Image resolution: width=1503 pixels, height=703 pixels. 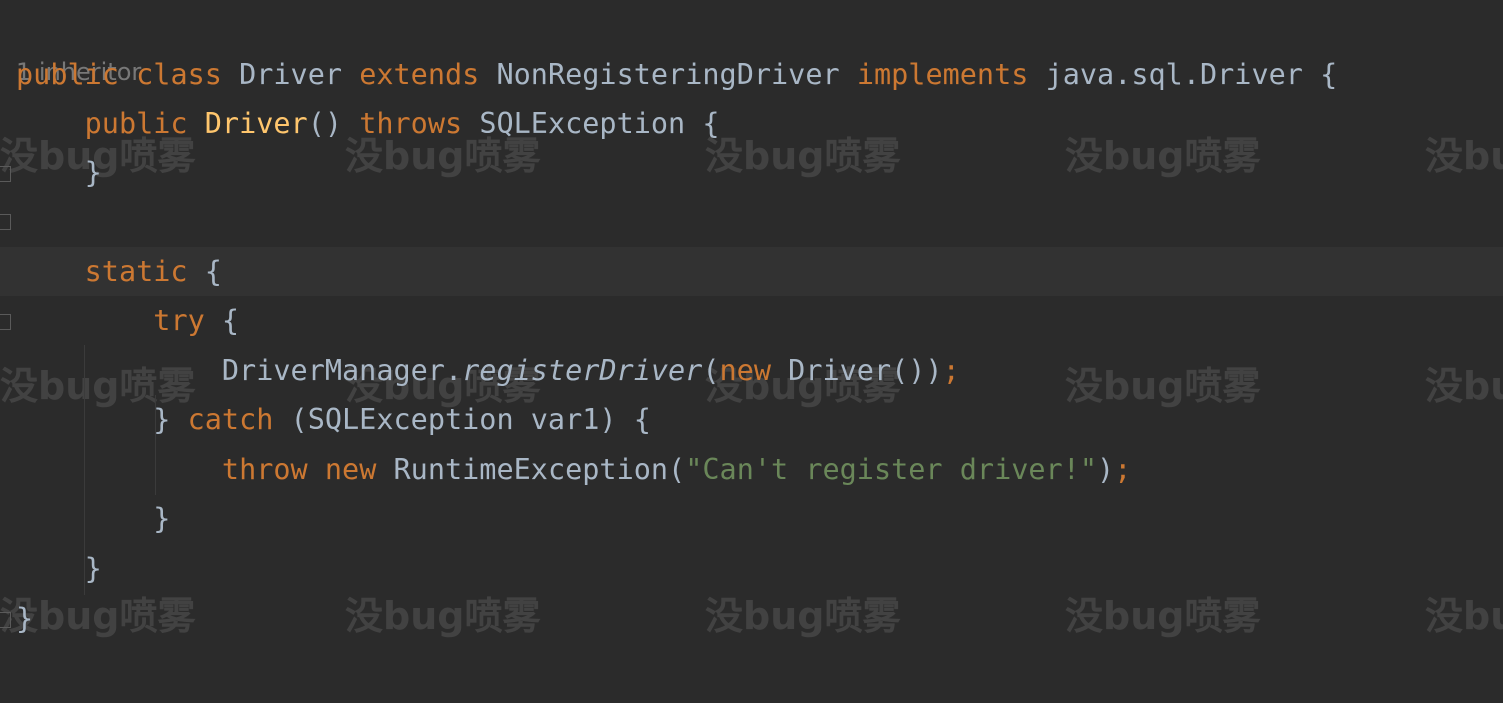 I want to click on code-token: static, so click(x=136, y=271).